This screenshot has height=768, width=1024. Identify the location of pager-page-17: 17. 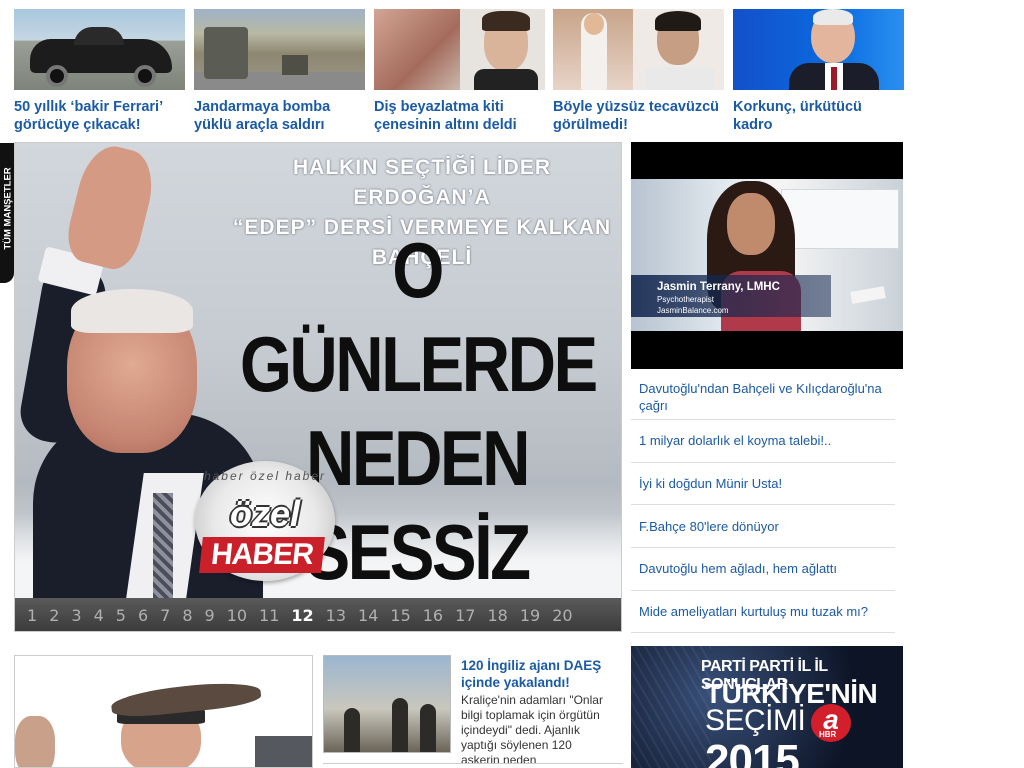
(465, 615).